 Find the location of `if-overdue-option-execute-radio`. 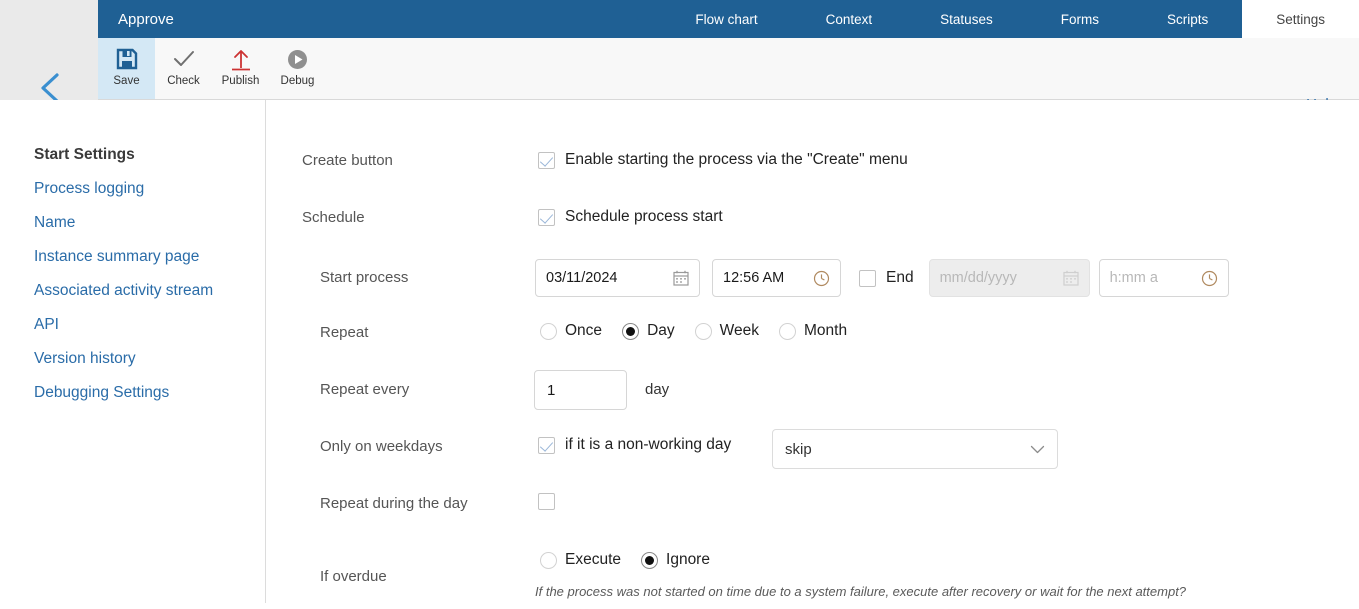

if-overdue-option-execute-radio is located at coordinates (548, 560).